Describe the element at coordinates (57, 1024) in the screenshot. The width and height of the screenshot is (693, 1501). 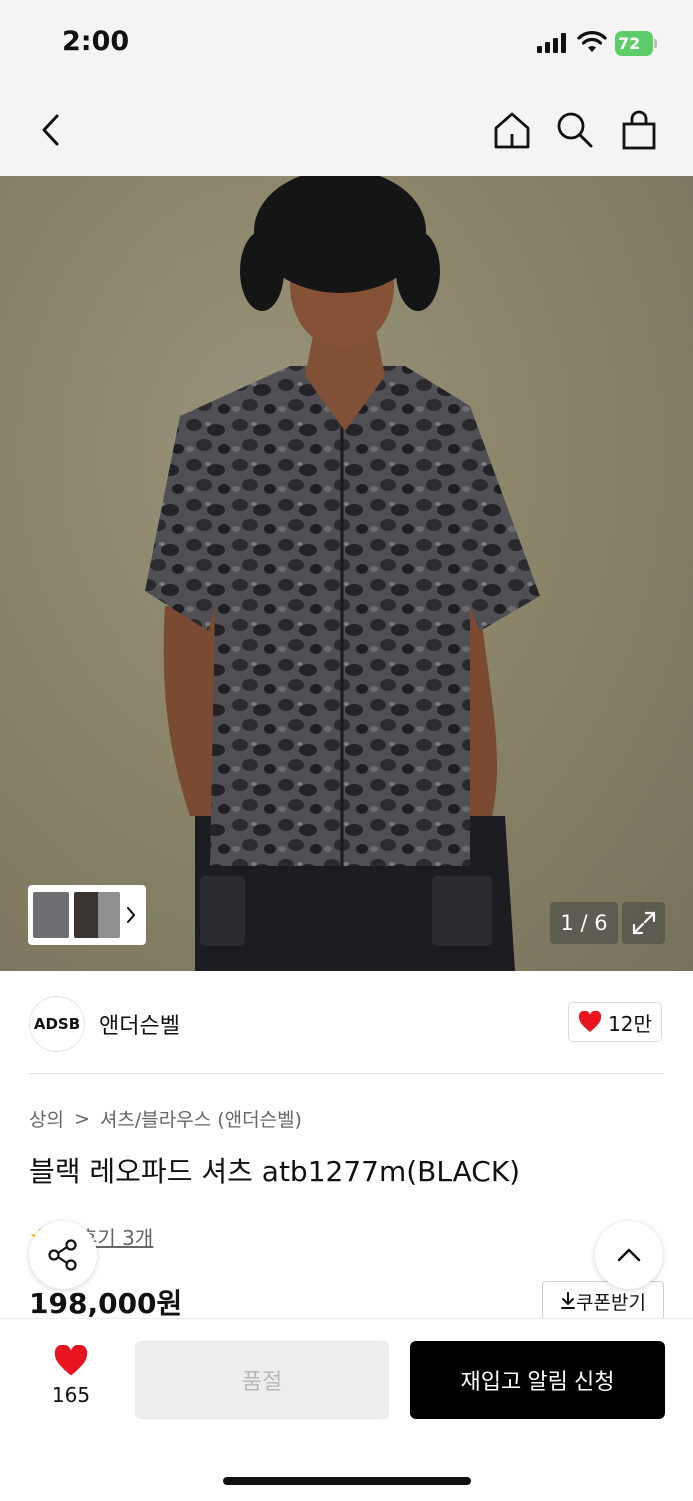
I see `brand-logo: ADSB` at that location.